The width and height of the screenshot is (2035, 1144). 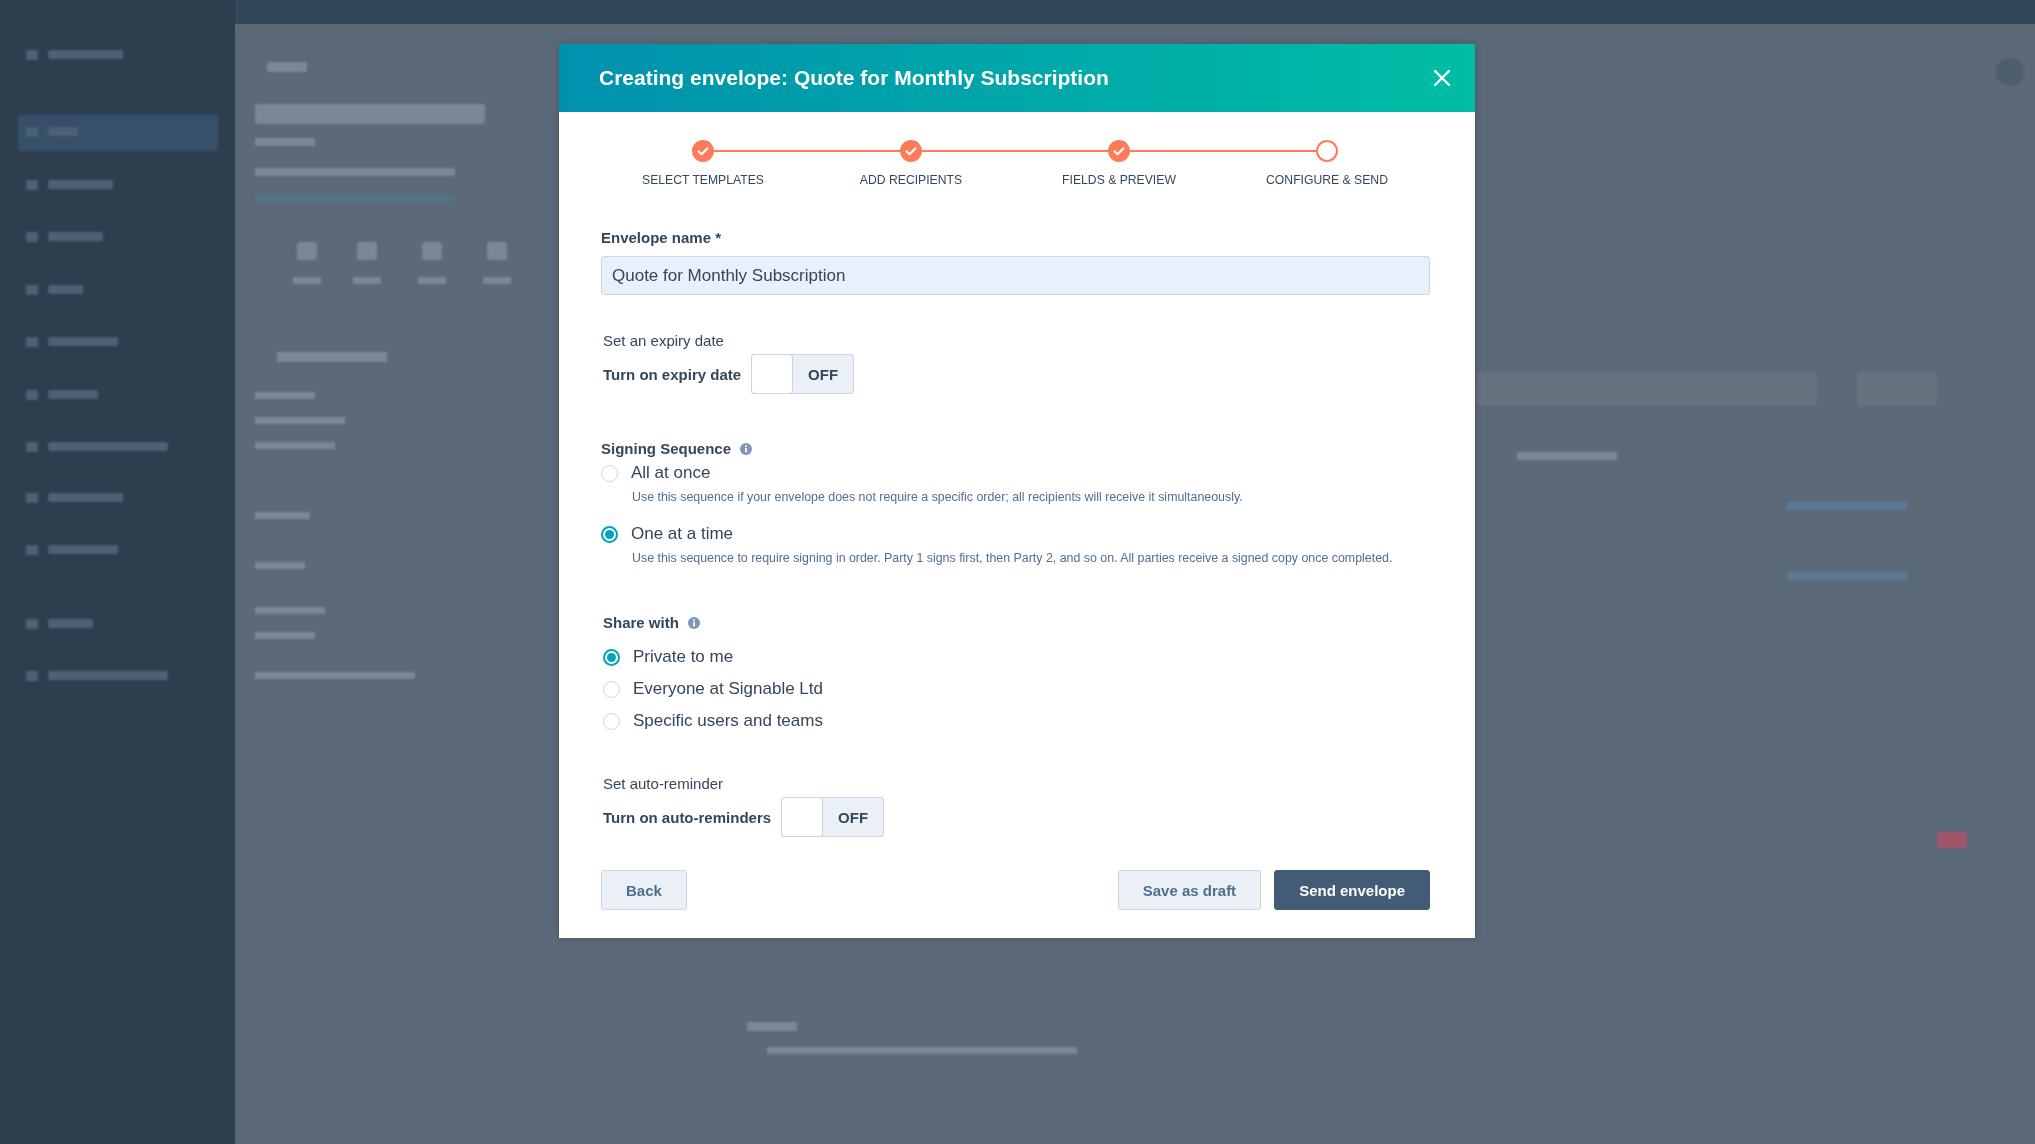 I want to click on option-description: Use this sequence if your envelope does not require a specific order; all recipients will receive it simultaneously., so click(x=937, y=497).